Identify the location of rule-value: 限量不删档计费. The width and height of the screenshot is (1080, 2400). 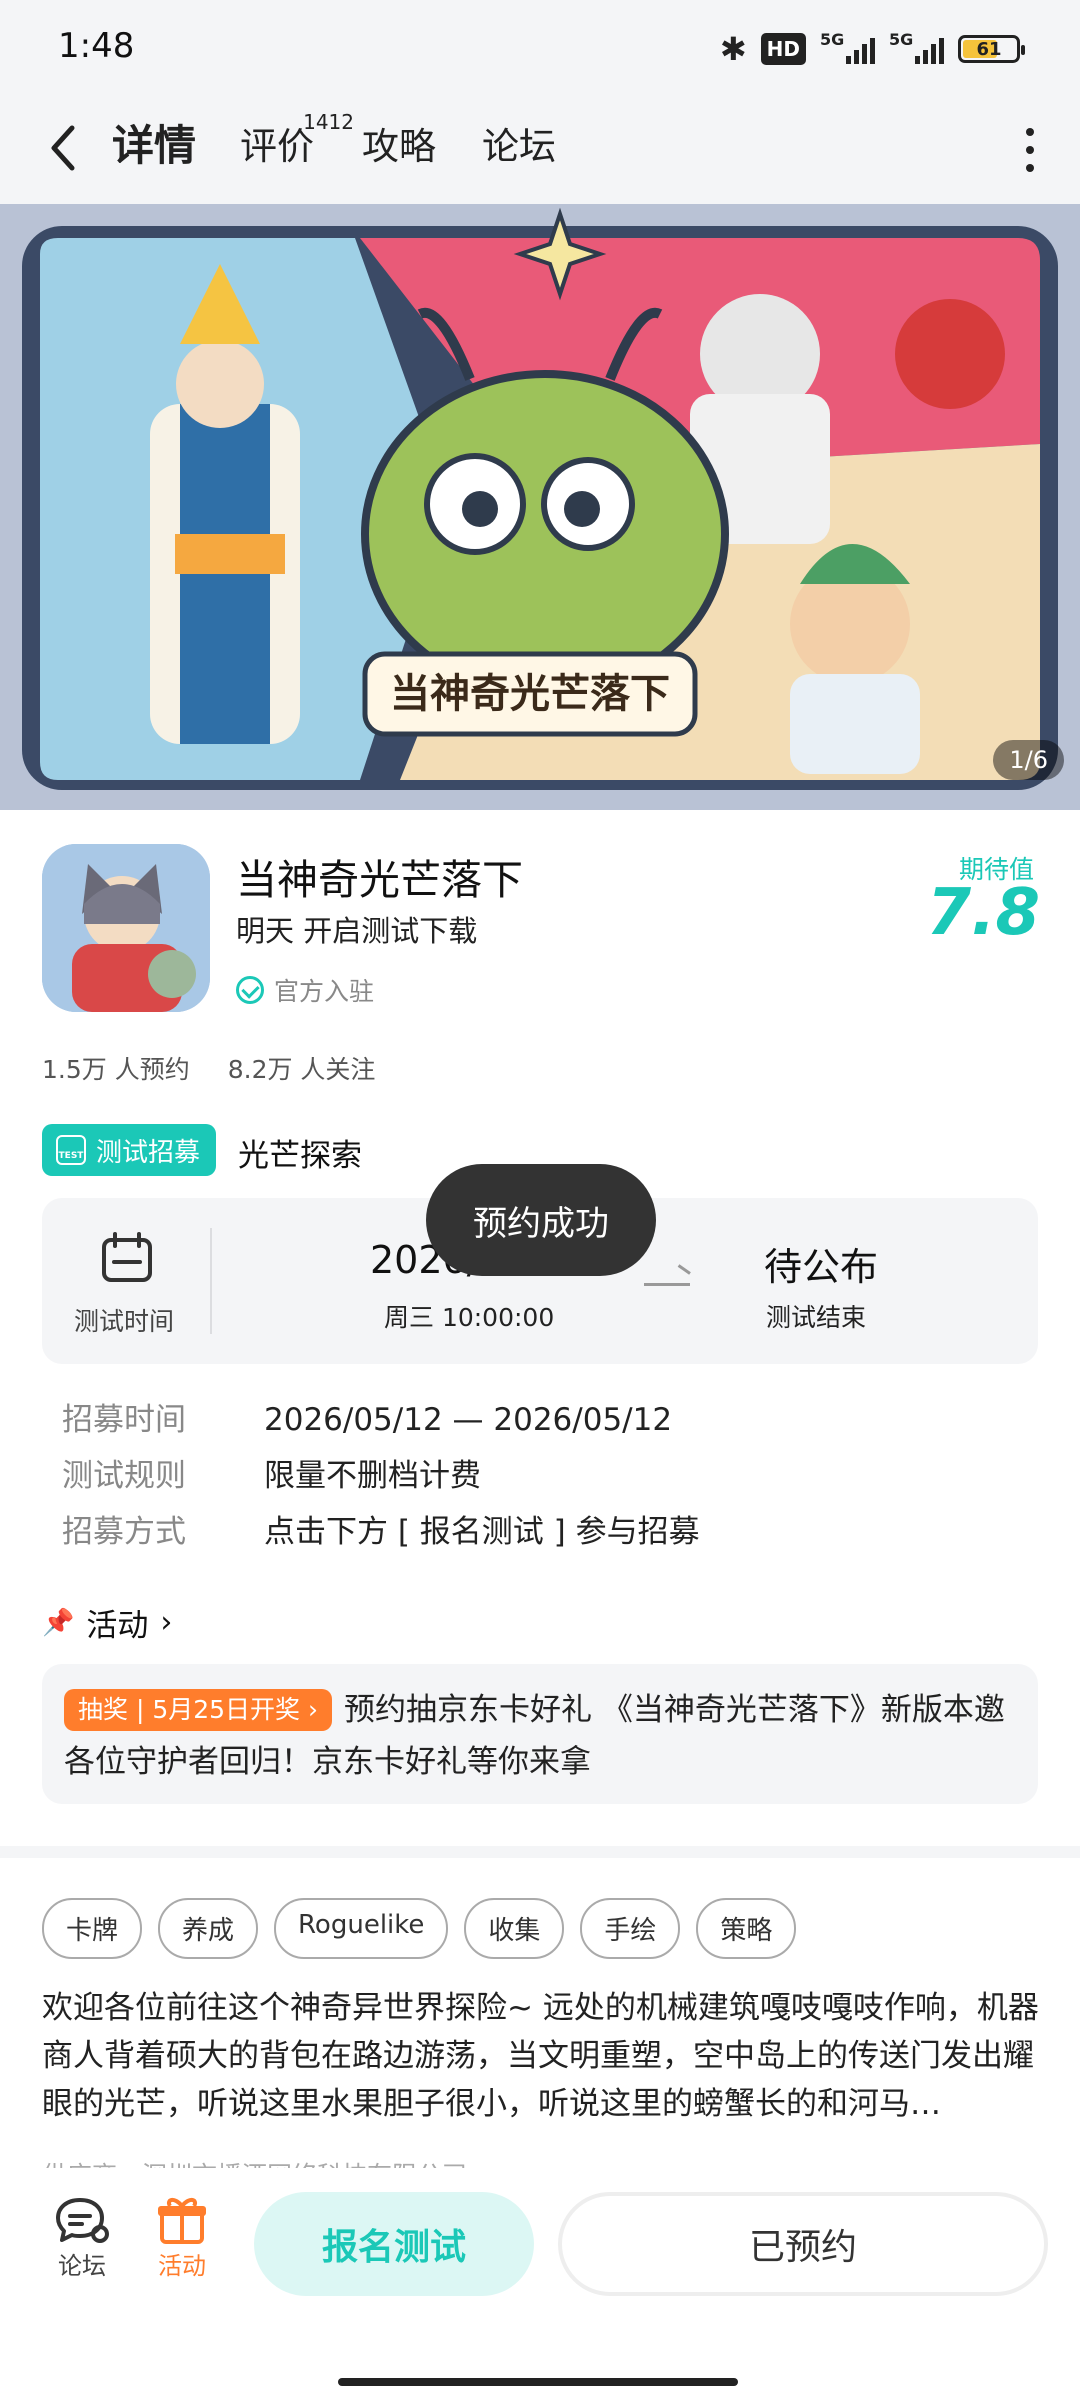
(372, 1476).